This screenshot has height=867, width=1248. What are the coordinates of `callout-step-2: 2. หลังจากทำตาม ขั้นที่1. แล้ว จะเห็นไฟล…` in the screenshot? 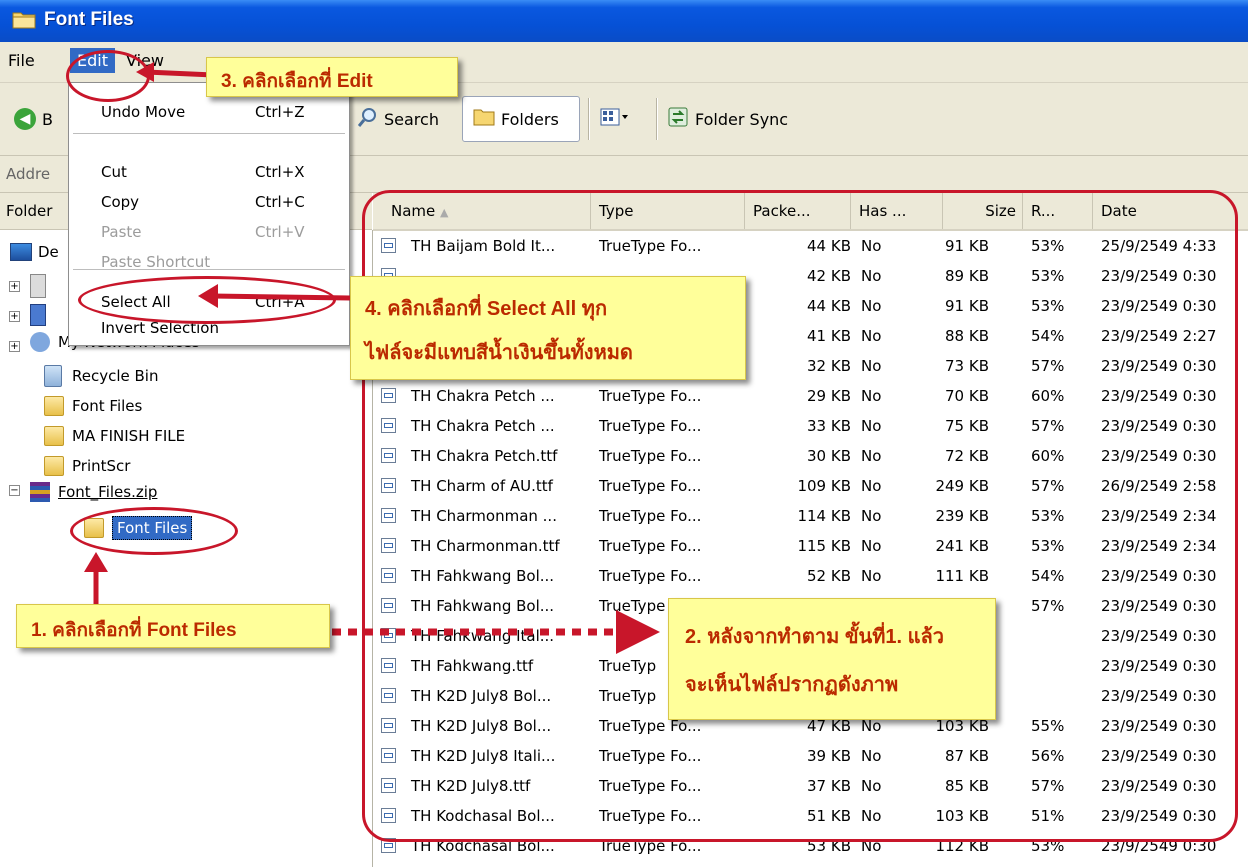 It's located at (832, 659).